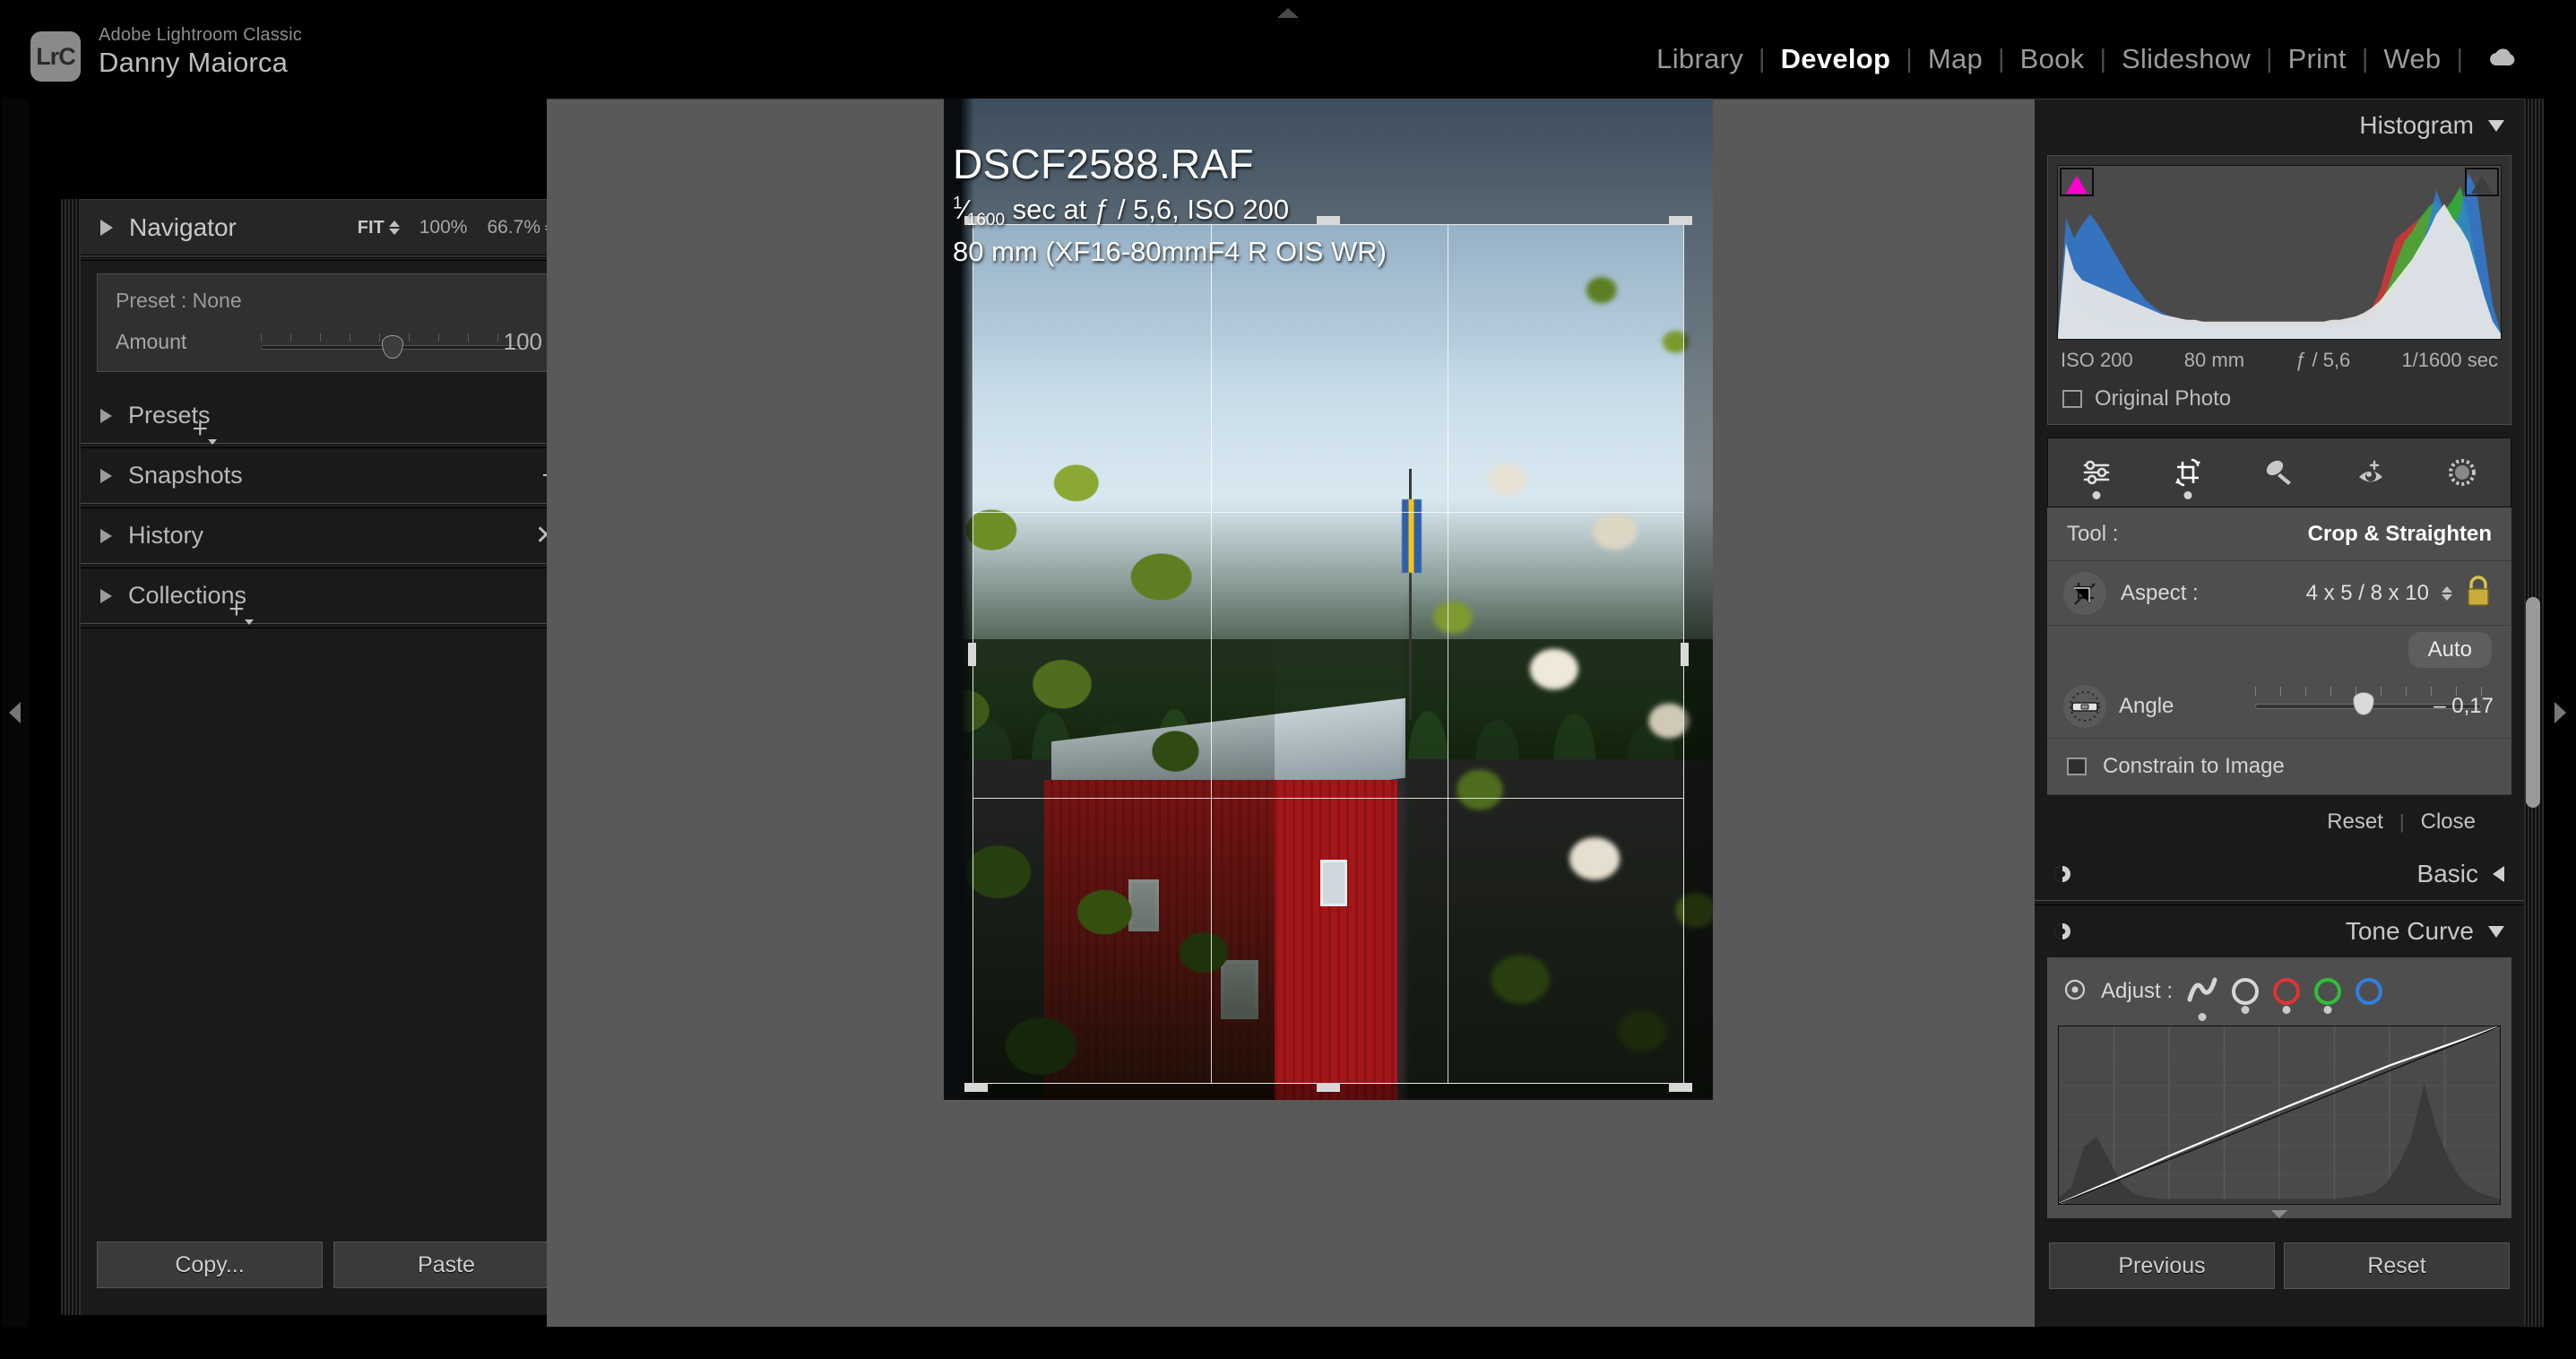 The width and height of the screenshot is (2576, 1359). What do you see at coordinates (2502, 60) in the screenshot?
I see `cloud-icon` at bounding box center [2502, 60].